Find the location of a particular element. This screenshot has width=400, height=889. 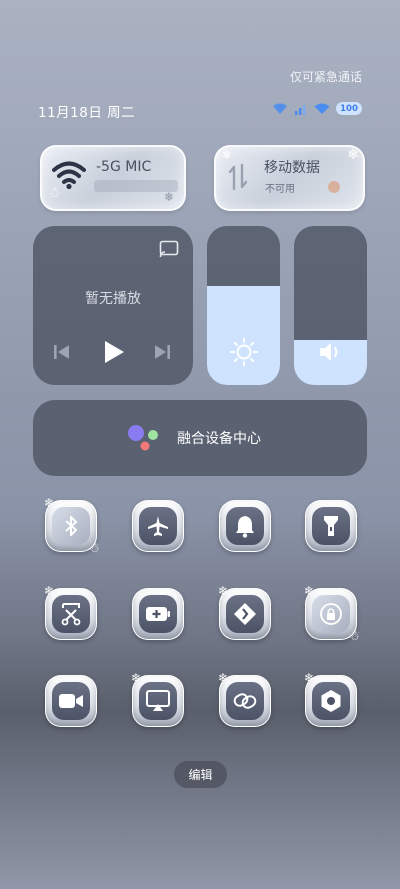

link-icon is located at coordinates (245, 701).